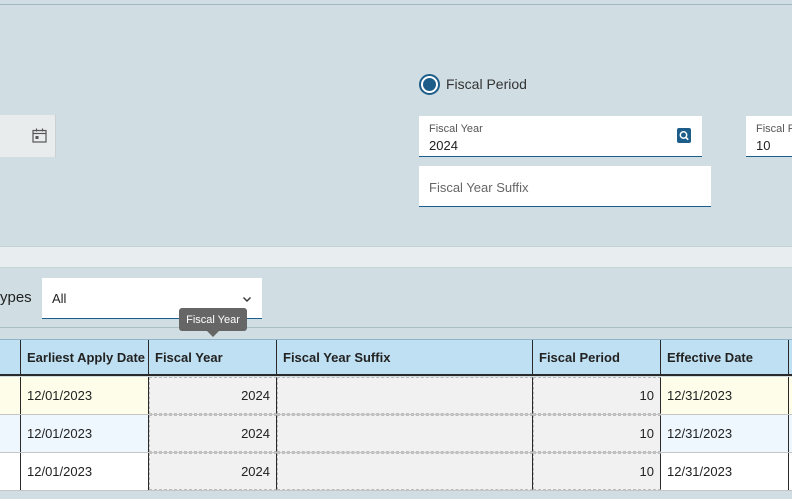 The width and height of the screenshot is (792, 499). Describe the element at coordinates (443, 145) in the screenshot. I see `fiscal-year-value: 2024` at that location.